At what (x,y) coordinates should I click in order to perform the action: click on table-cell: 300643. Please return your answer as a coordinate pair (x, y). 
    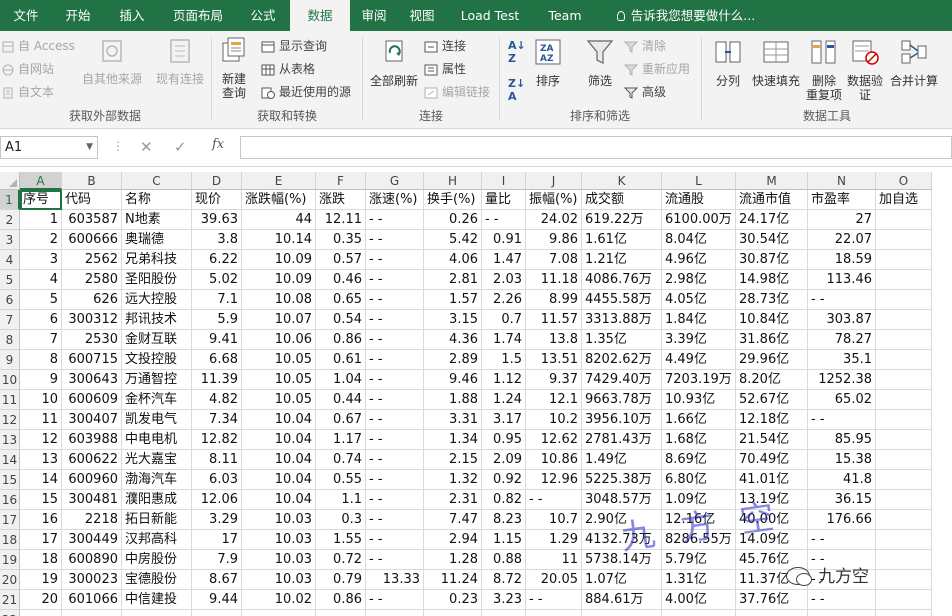
    Looking at the image, I should click on (92, 380).